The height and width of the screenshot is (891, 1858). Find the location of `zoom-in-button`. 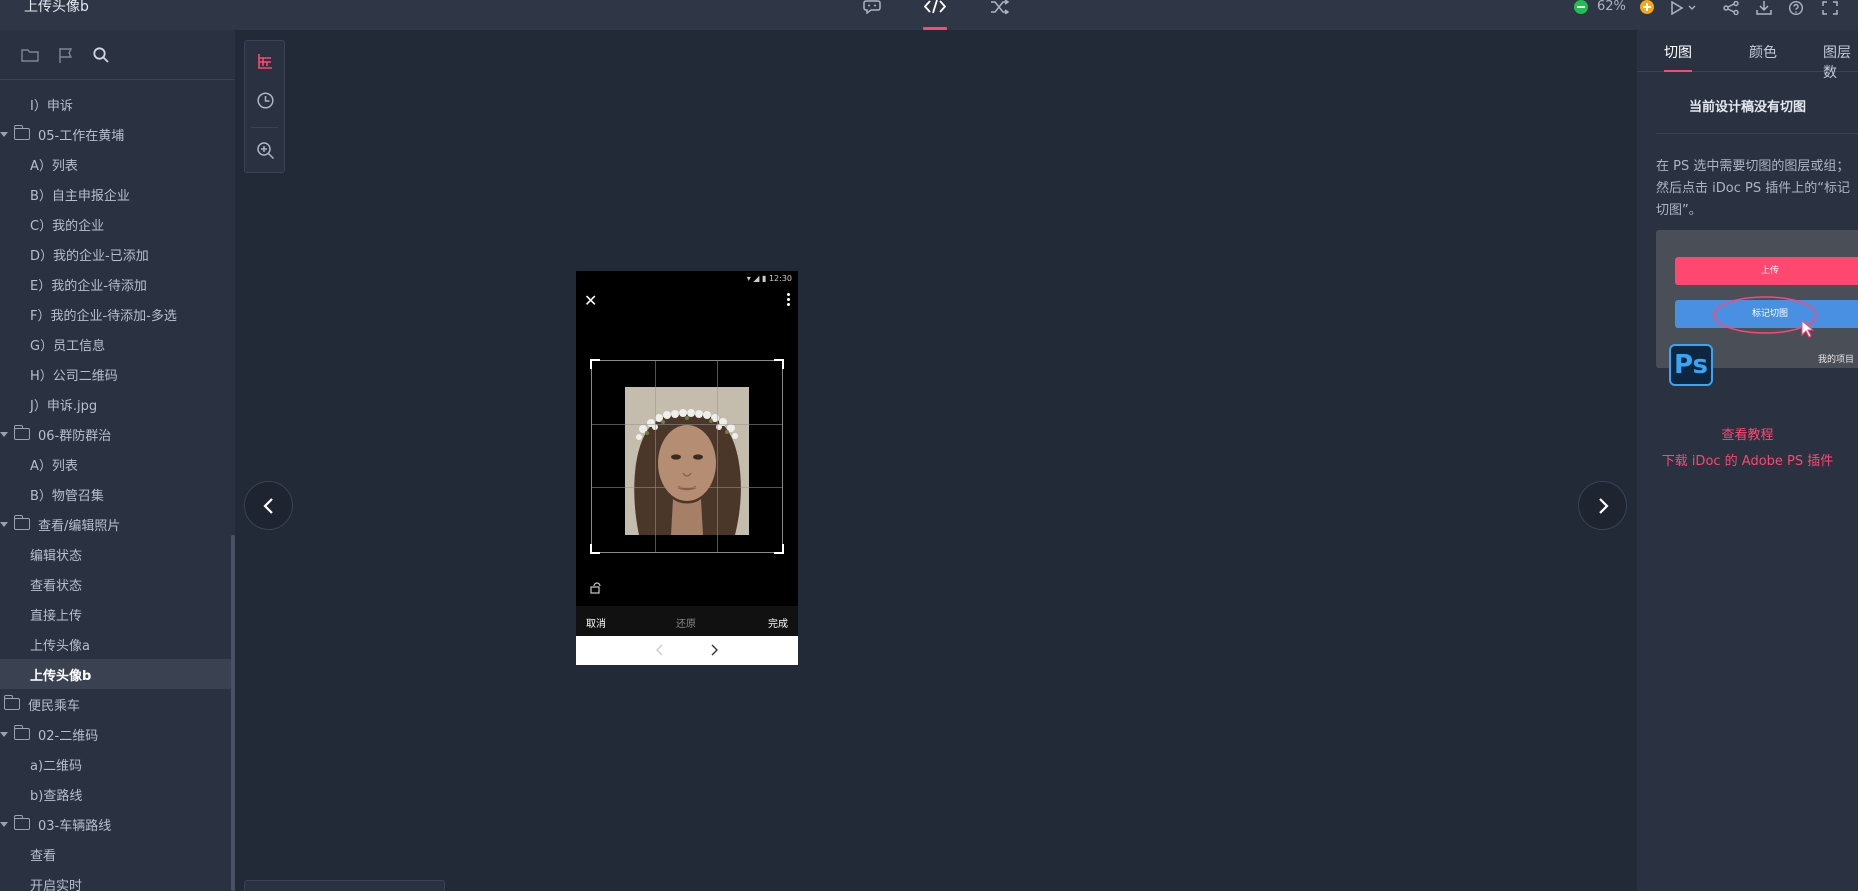

zoom-in-button is located at coordinates (1647, 7).